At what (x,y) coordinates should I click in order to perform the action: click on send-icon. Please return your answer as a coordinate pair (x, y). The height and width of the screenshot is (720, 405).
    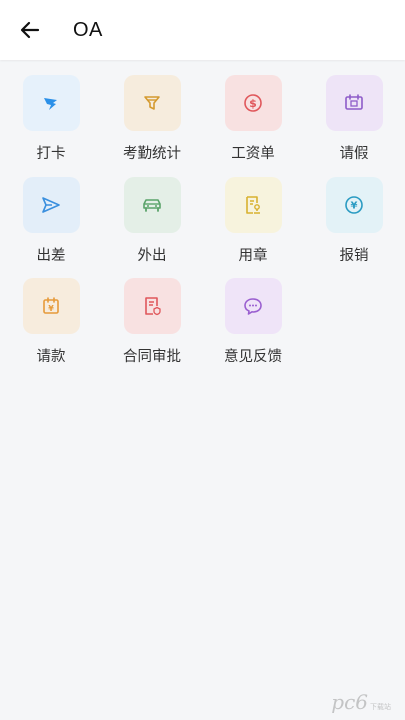
    Looking at the image, I should click on (51, 205).